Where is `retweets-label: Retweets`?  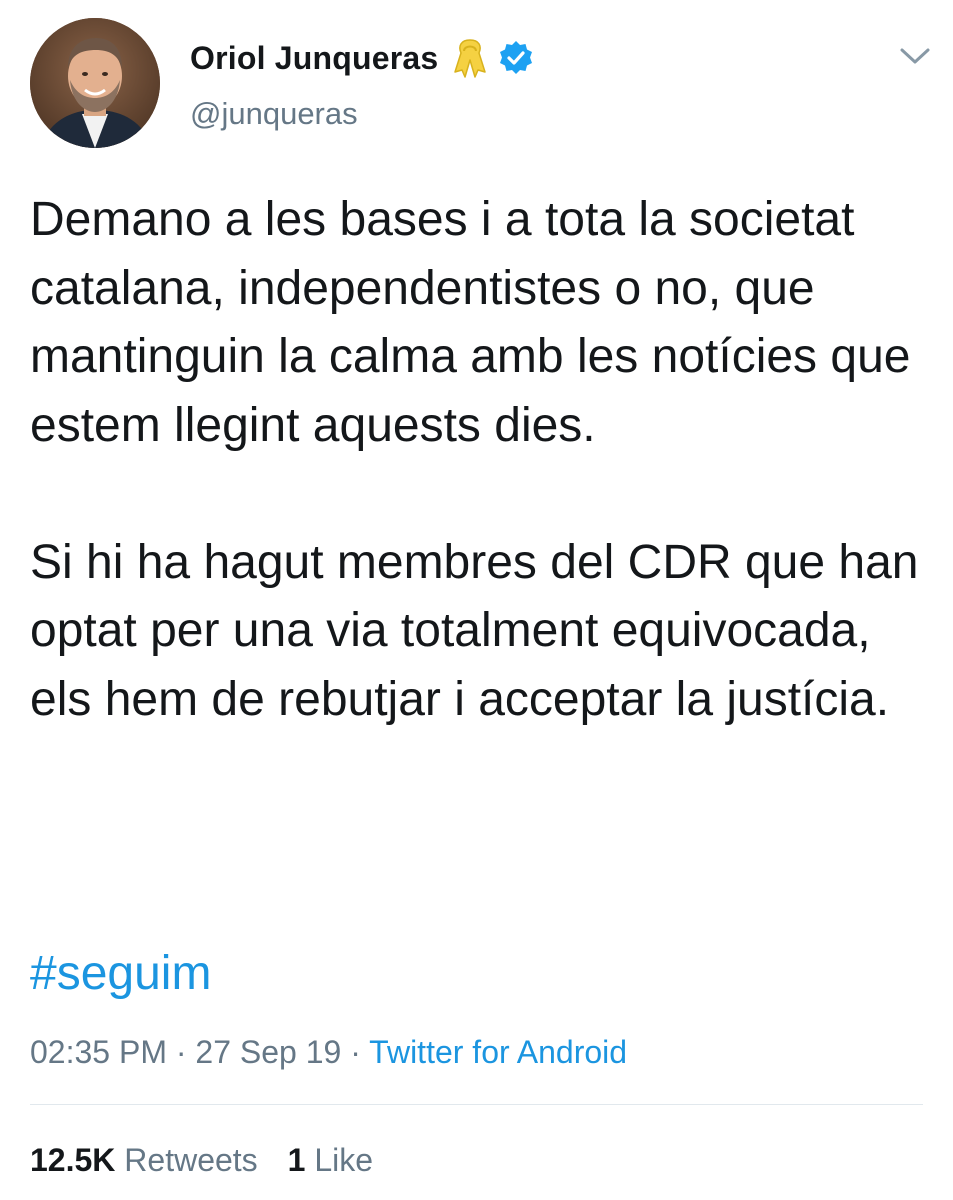 retweets-label: Retweets is located at coordinates (191, 1160).